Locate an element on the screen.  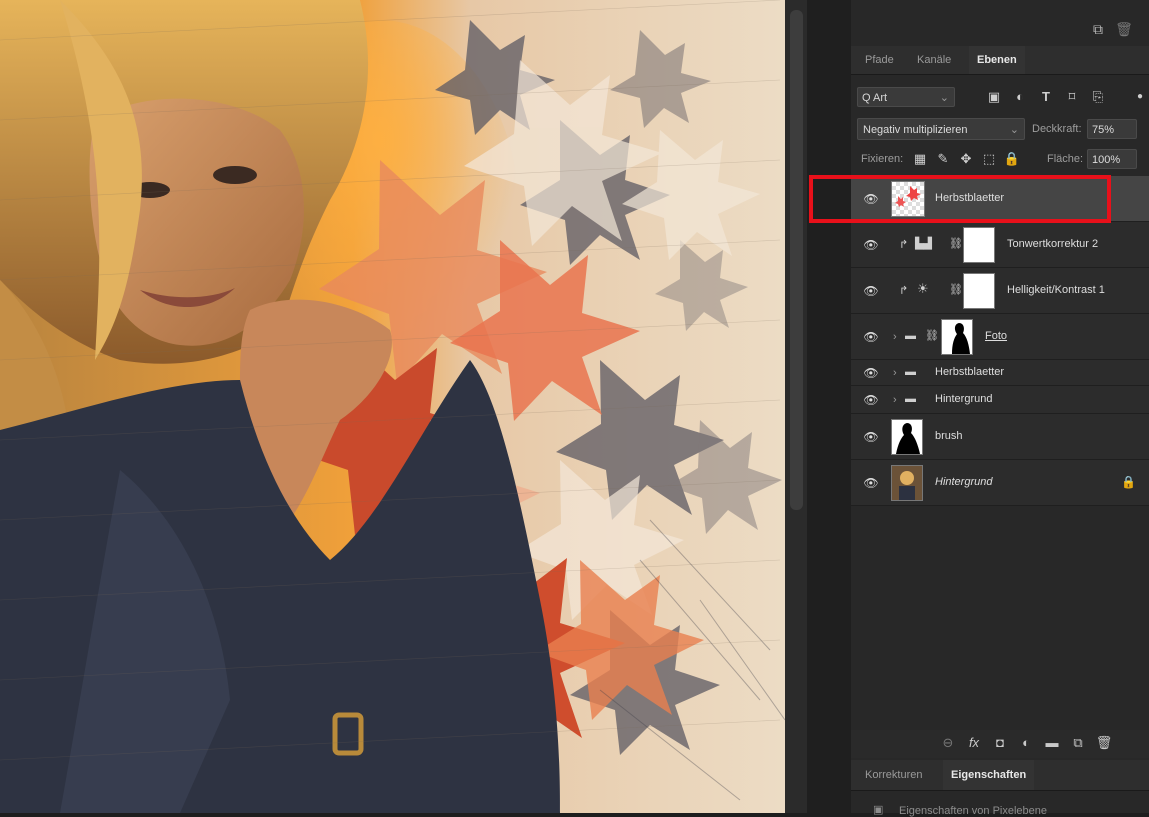
blend-mode-dropdown: Negativ multiplizieren ⌄ is located at coordinates (941, 129).